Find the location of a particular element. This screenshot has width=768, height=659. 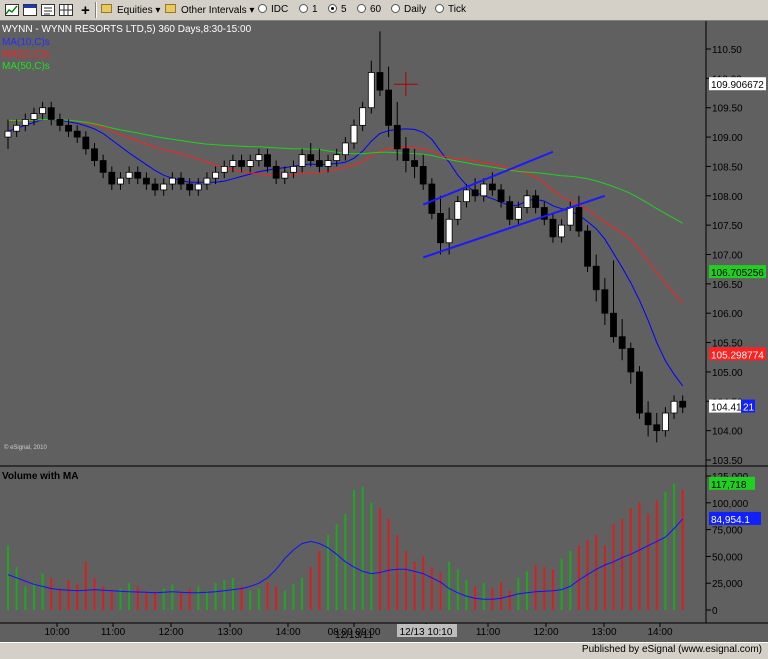

other-intervals-folder-icon is located at coordinates (170, 8).